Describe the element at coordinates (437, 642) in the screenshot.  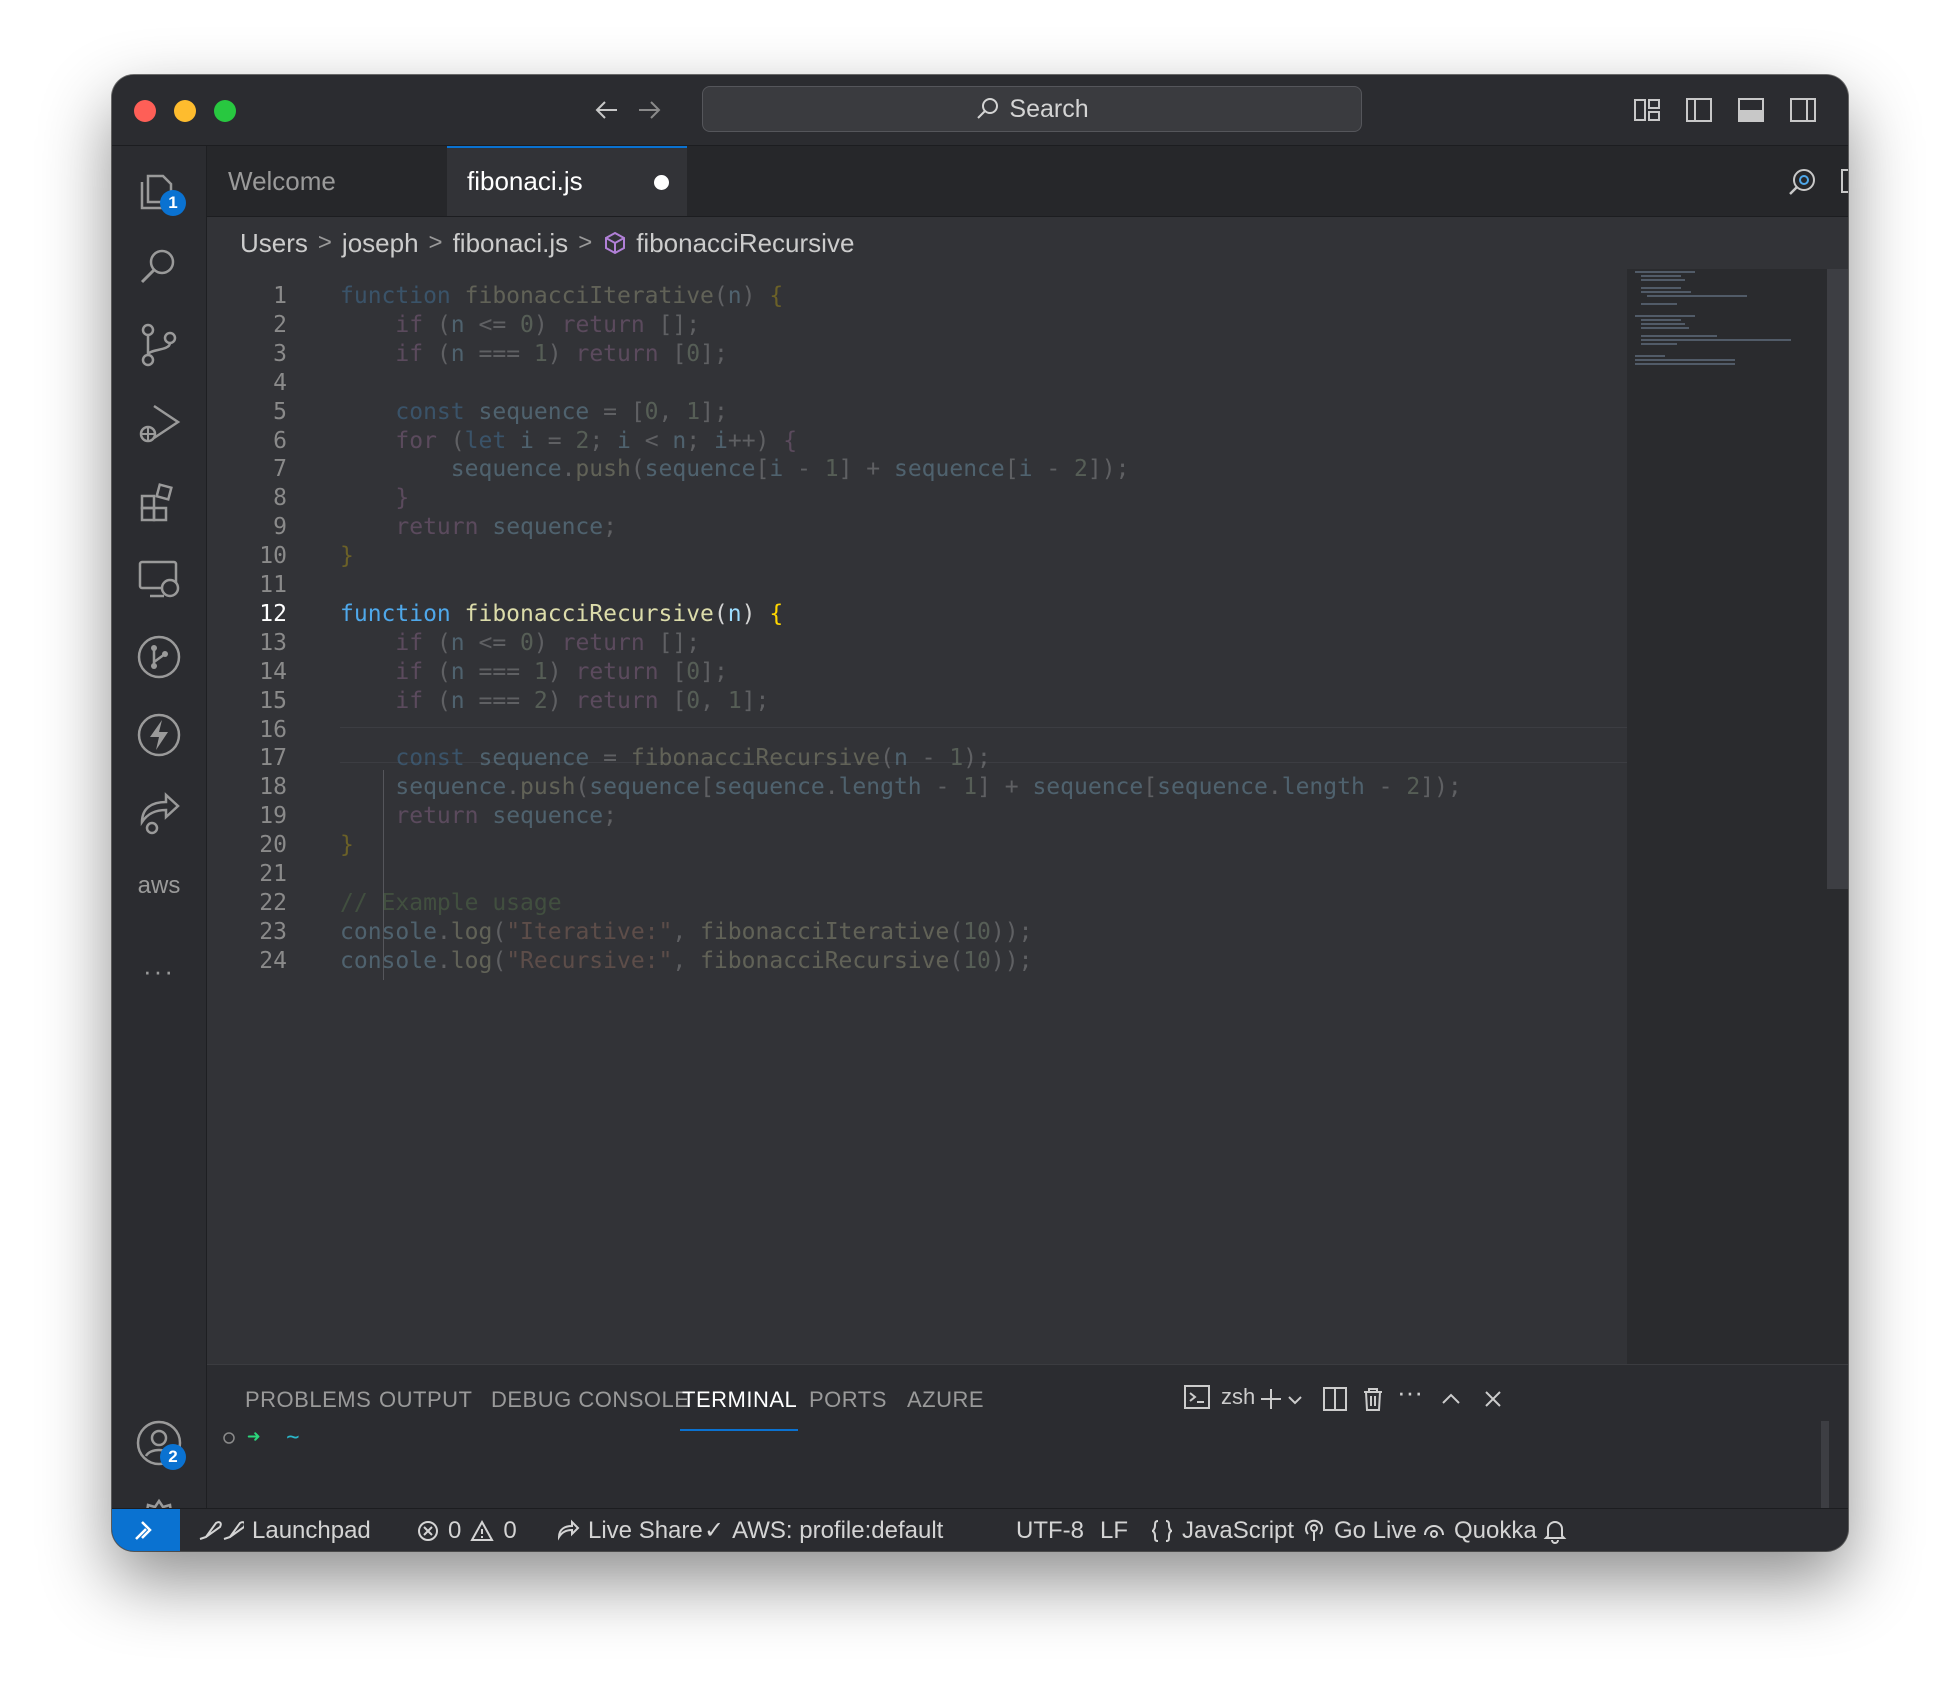
I see `code-token: (` at that location.